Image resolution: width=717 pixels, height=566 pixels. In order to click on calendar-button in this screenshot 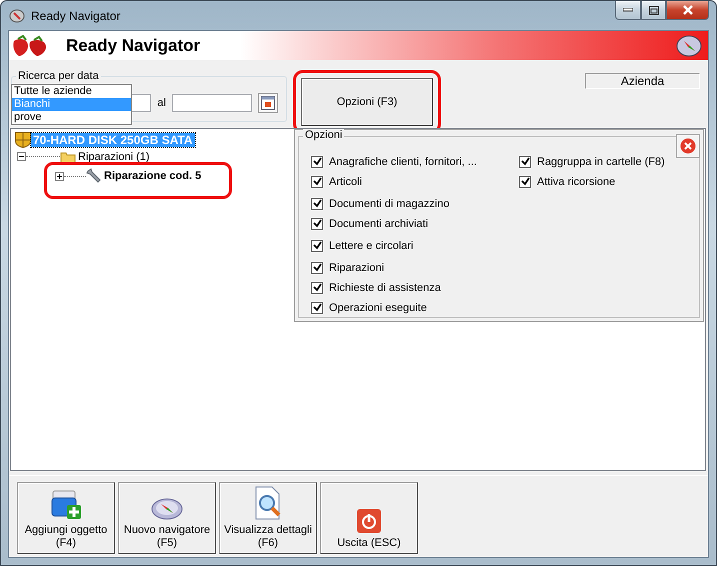, I will do `click(268, 103)`.